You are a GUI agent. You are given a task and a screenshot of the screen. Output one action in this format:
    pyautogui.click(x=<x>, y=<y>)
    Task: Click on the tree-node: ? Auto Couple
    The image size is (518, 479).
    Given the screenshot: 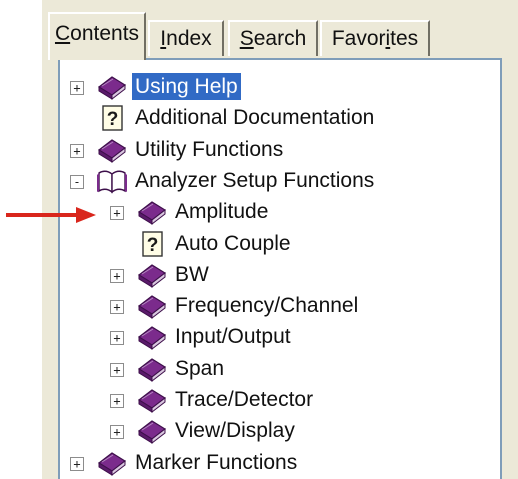 What is the action you would take?
    pyautogui.click(x=280, y=244)
    